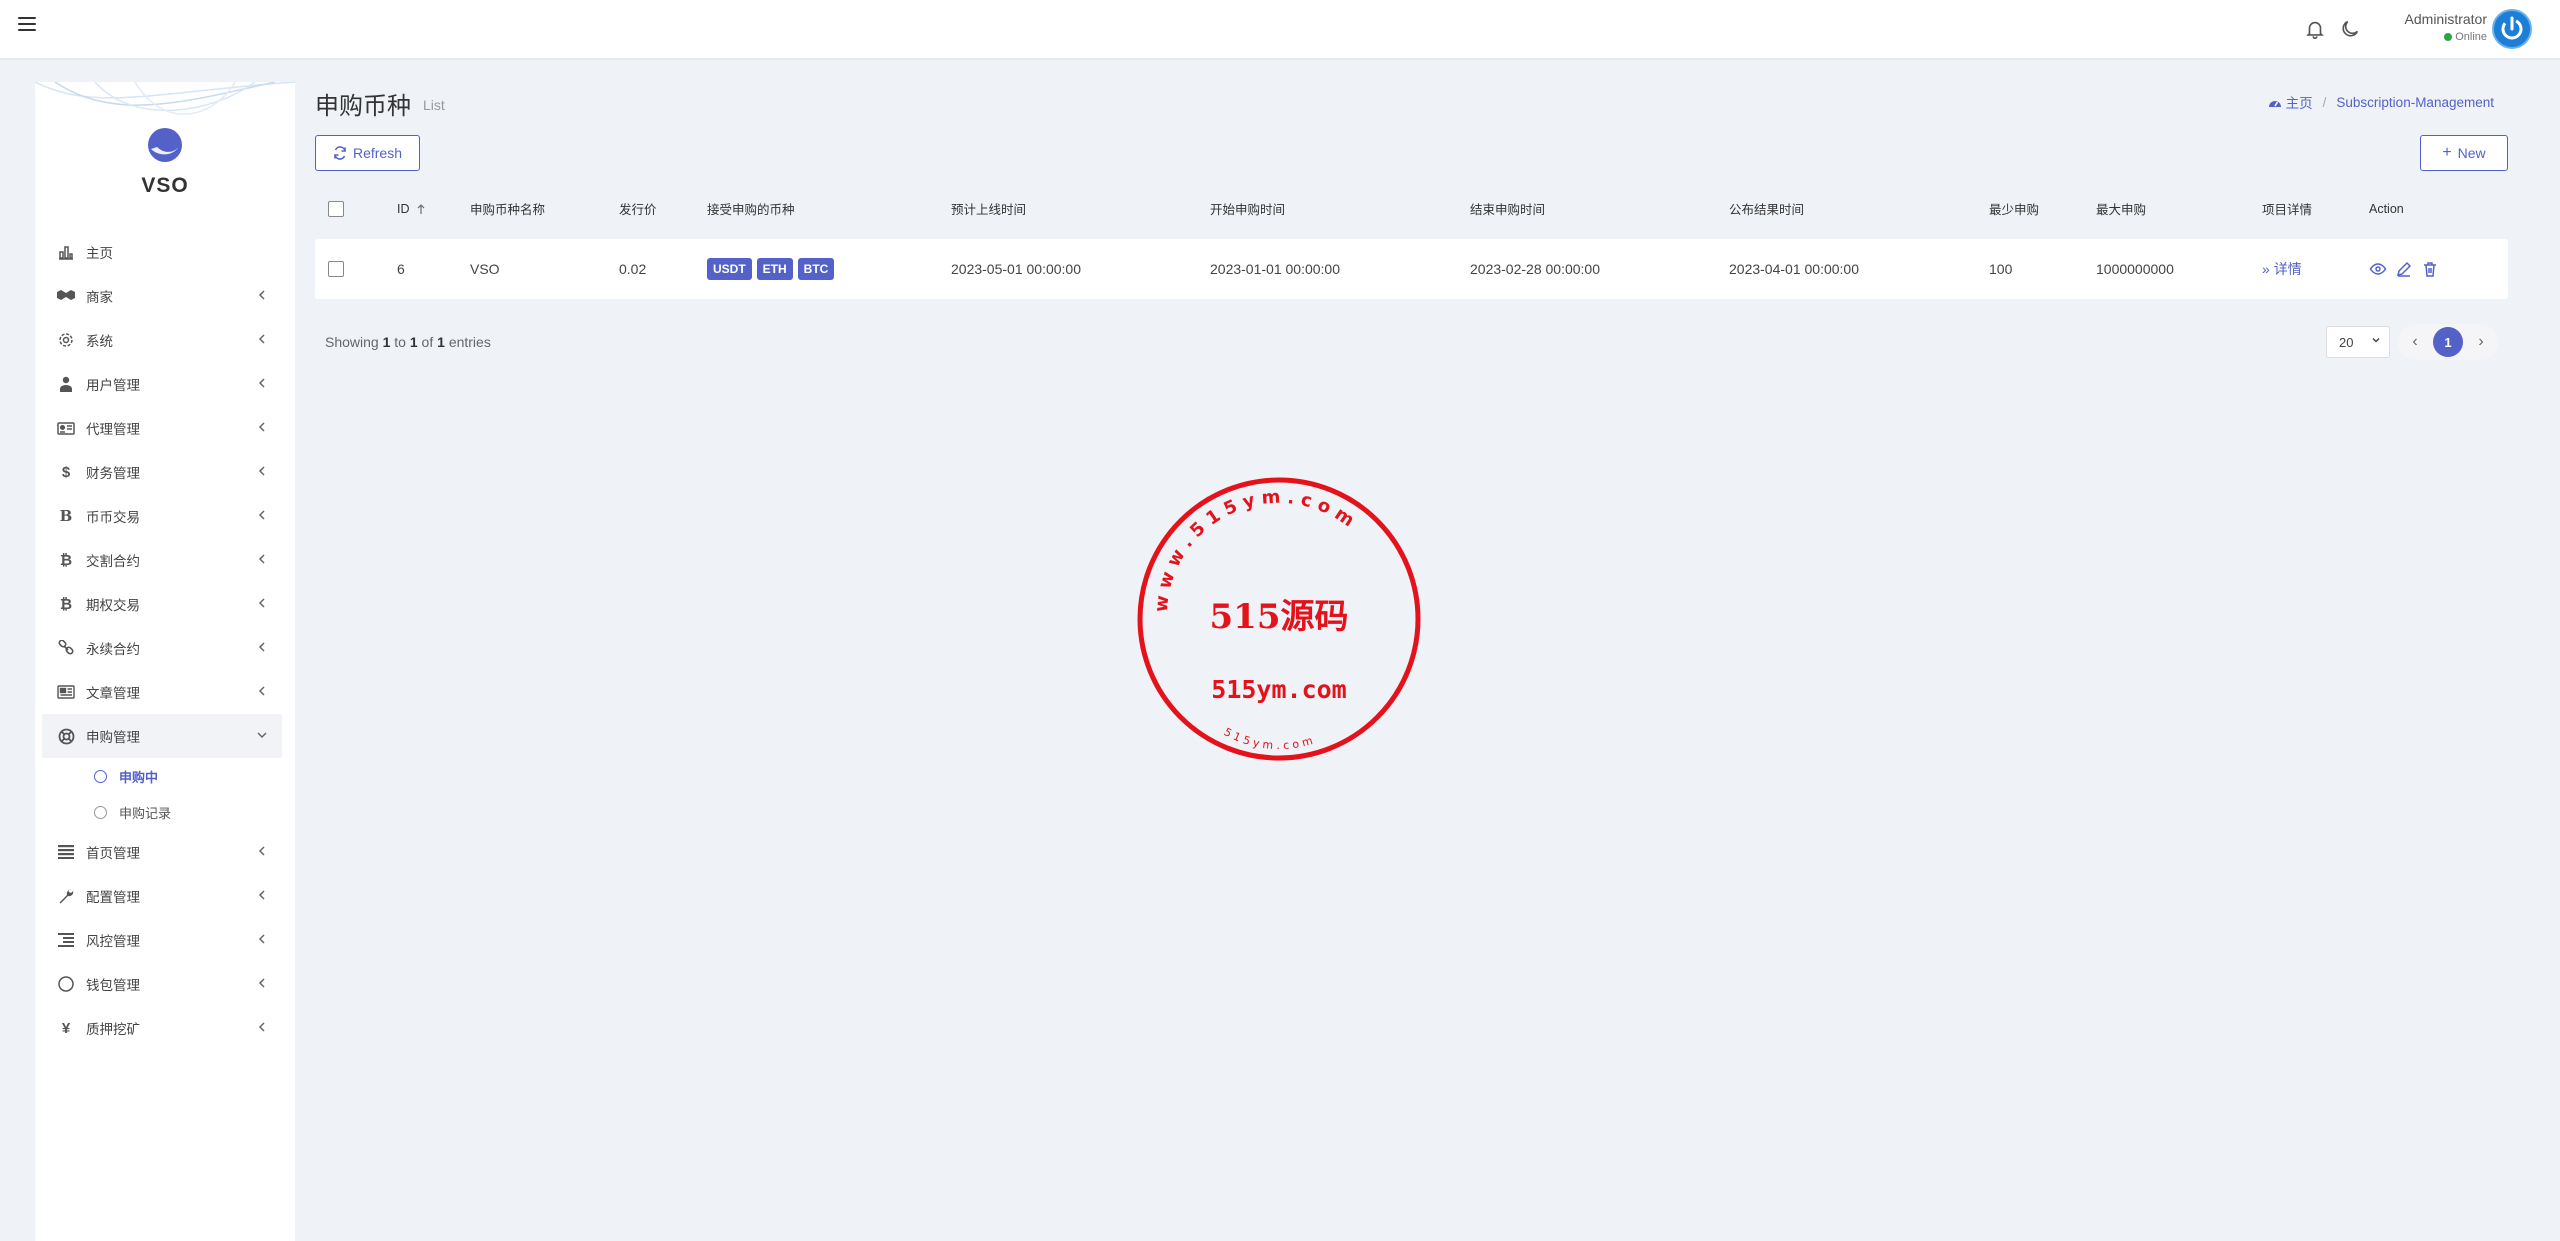 This screenshot has height=1241, width=2560. Describe the element at coordinates (2471, 153) in the screenshot. I see `new-label: New` at that location.